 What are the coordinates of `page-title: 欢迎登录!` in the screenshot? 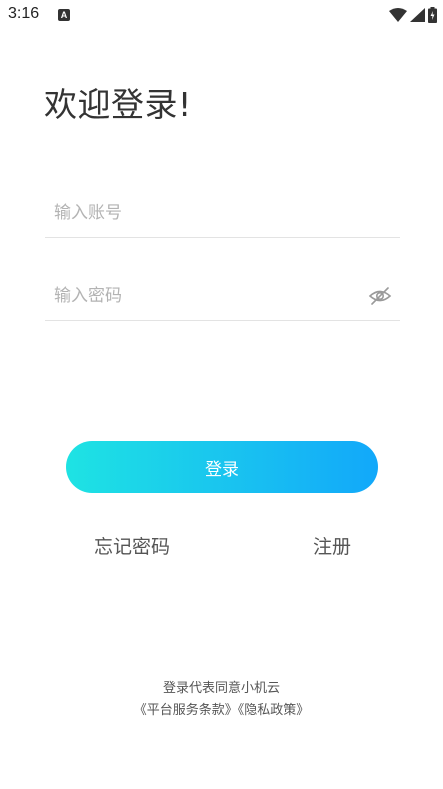 It's located at (118, 104).